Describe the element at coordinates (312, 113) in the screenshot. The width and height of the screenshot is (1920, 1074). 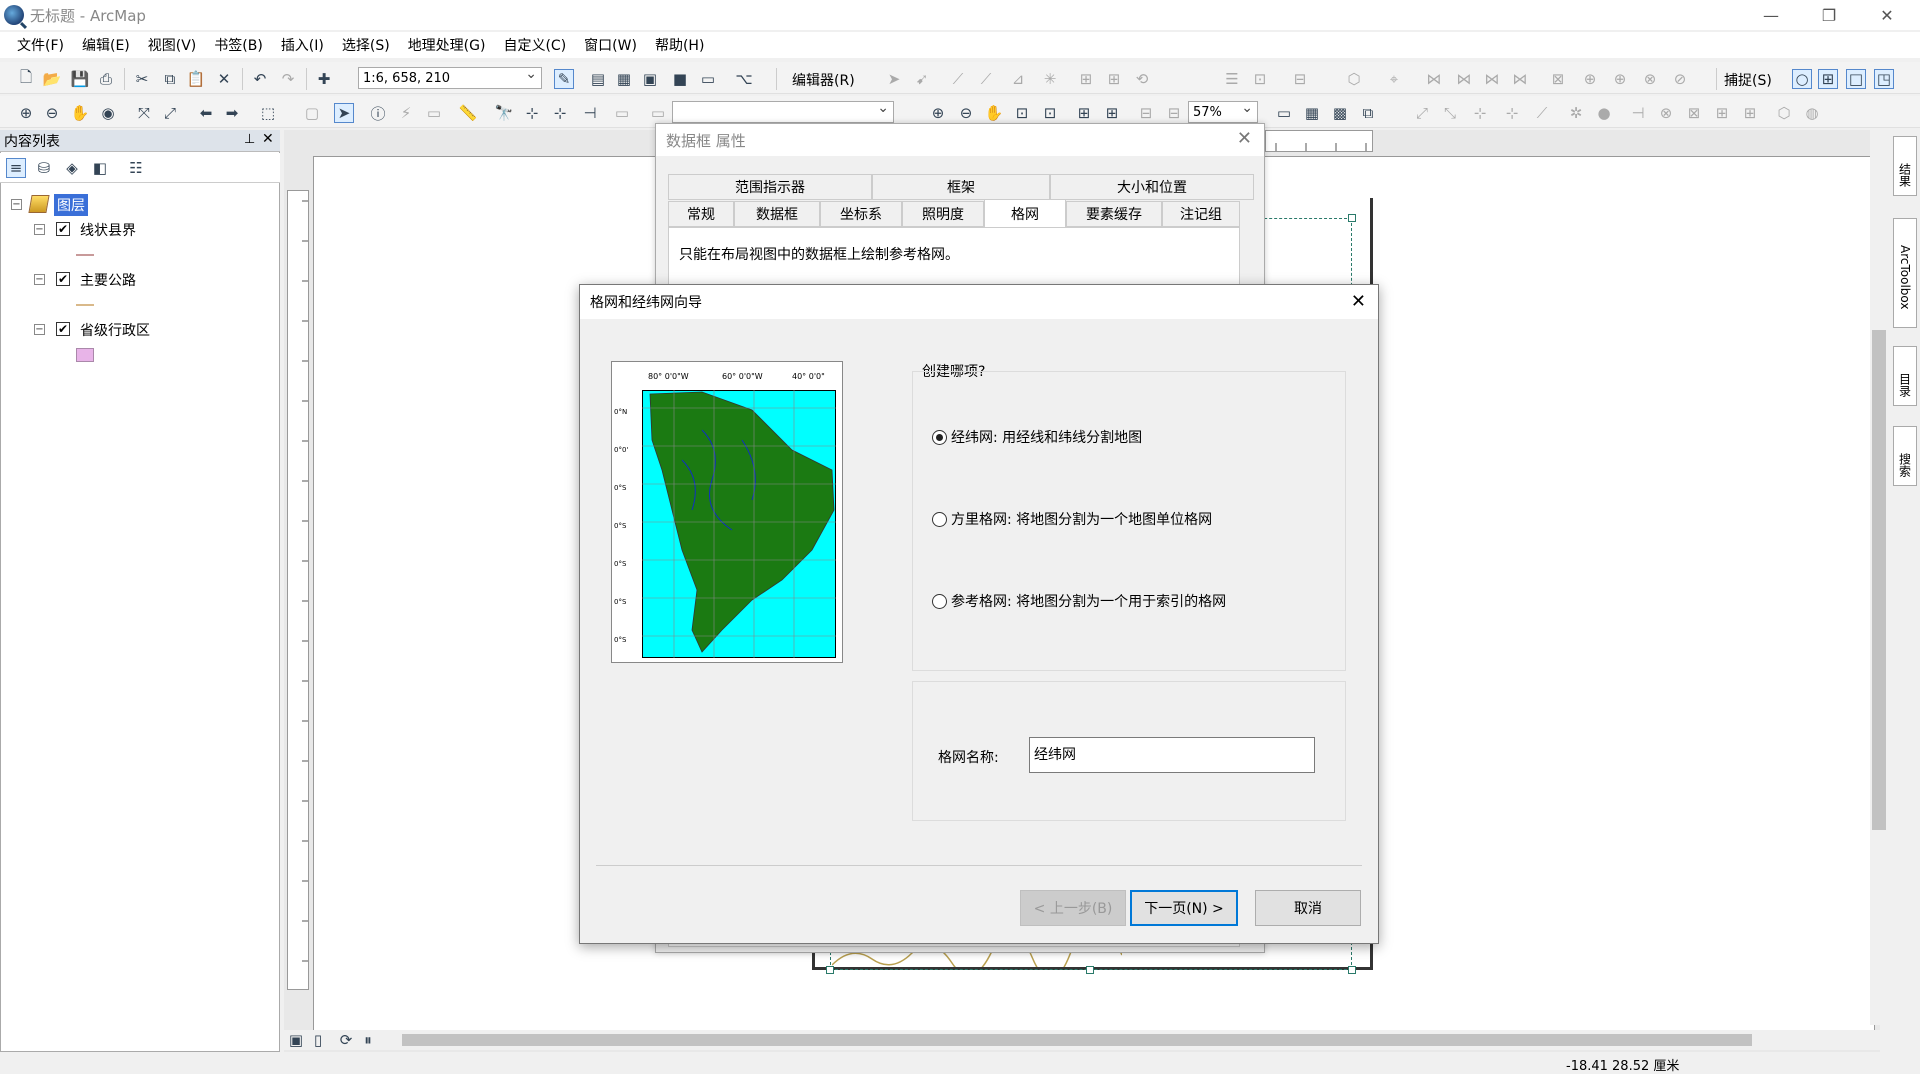
I see `clear-selection-icon: ▢` at that location.